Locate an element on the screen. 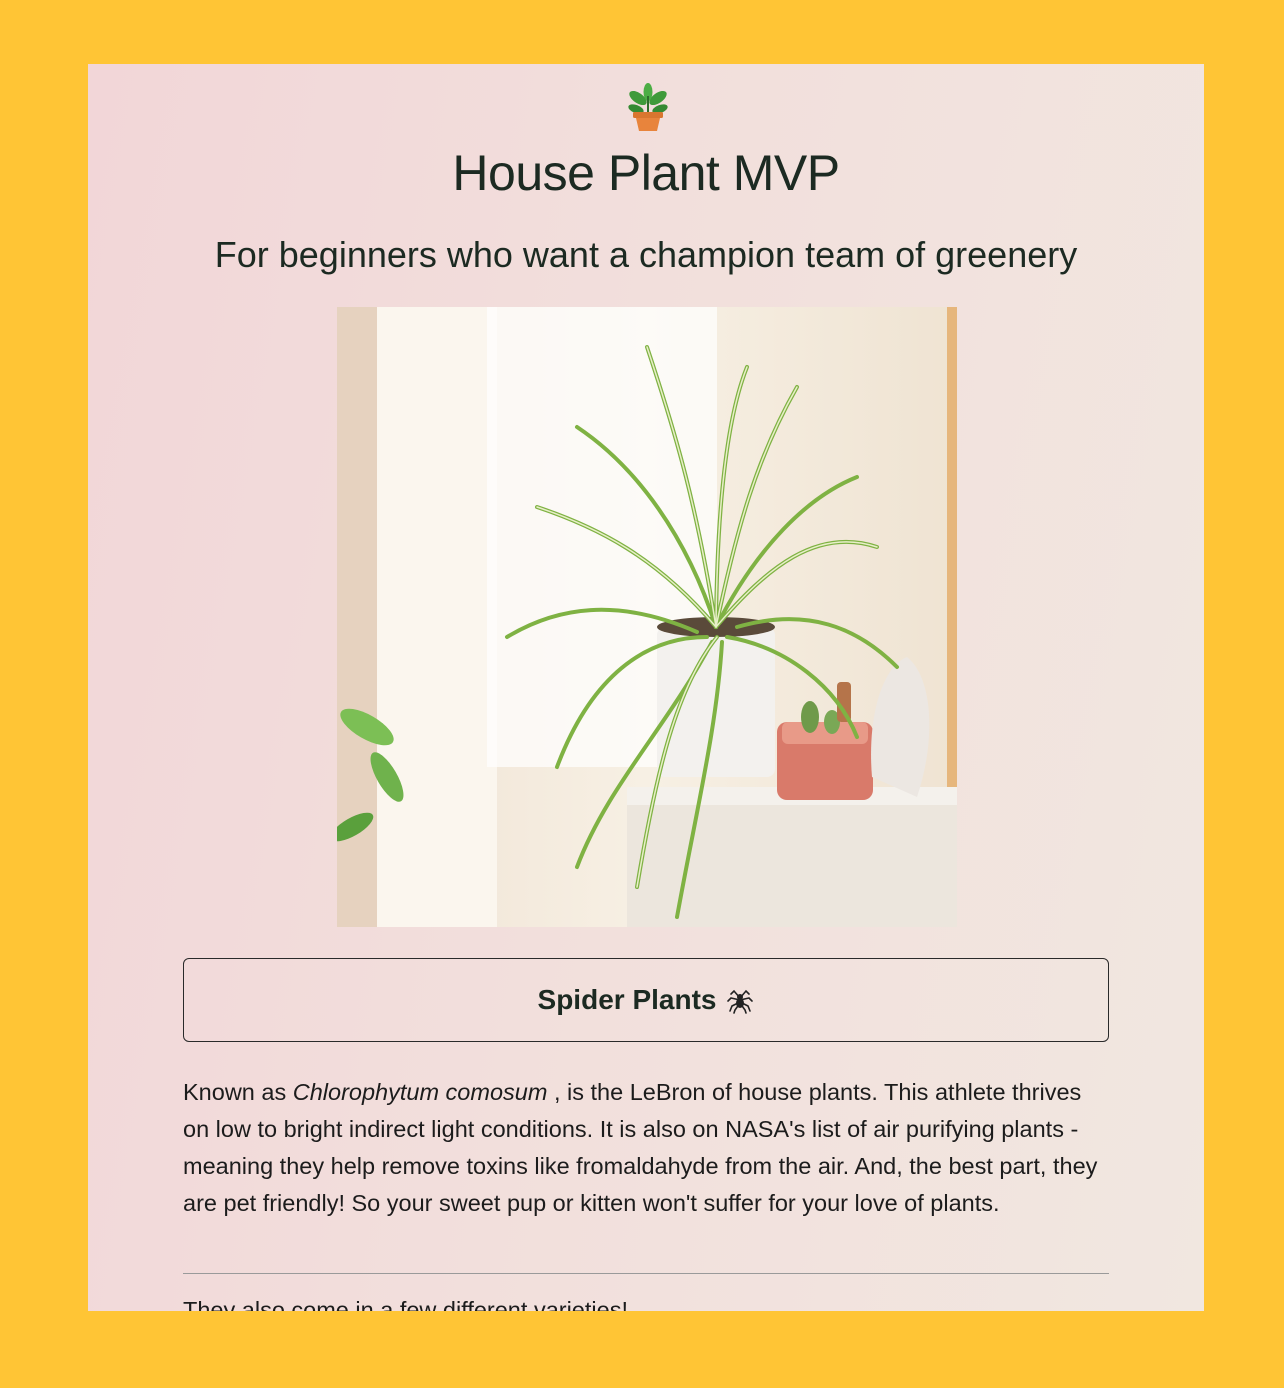  spider-plants-button-label: Spider Plants is located at coordinates (627, 999).